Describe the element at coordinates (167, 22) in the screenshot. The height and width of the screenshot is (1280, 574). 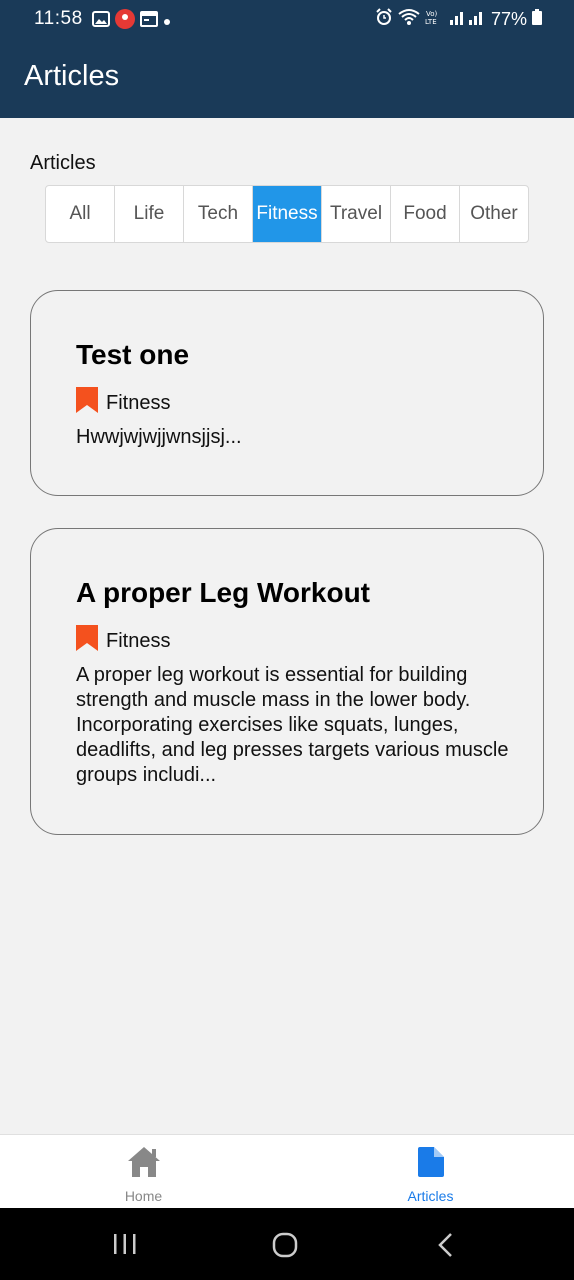
I see `more-notifications-dot` at that location.